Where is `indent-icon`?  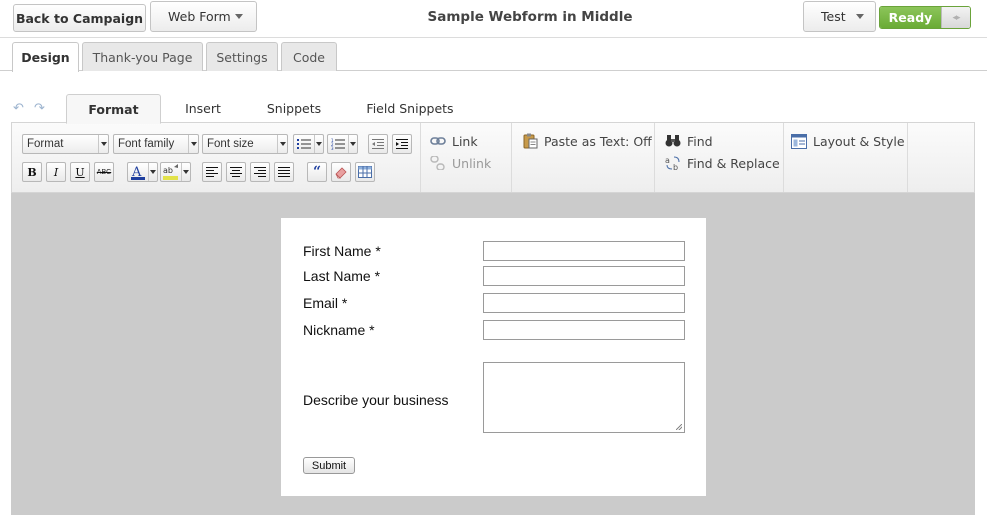
indent-icon is located at coordinates (402, 144).